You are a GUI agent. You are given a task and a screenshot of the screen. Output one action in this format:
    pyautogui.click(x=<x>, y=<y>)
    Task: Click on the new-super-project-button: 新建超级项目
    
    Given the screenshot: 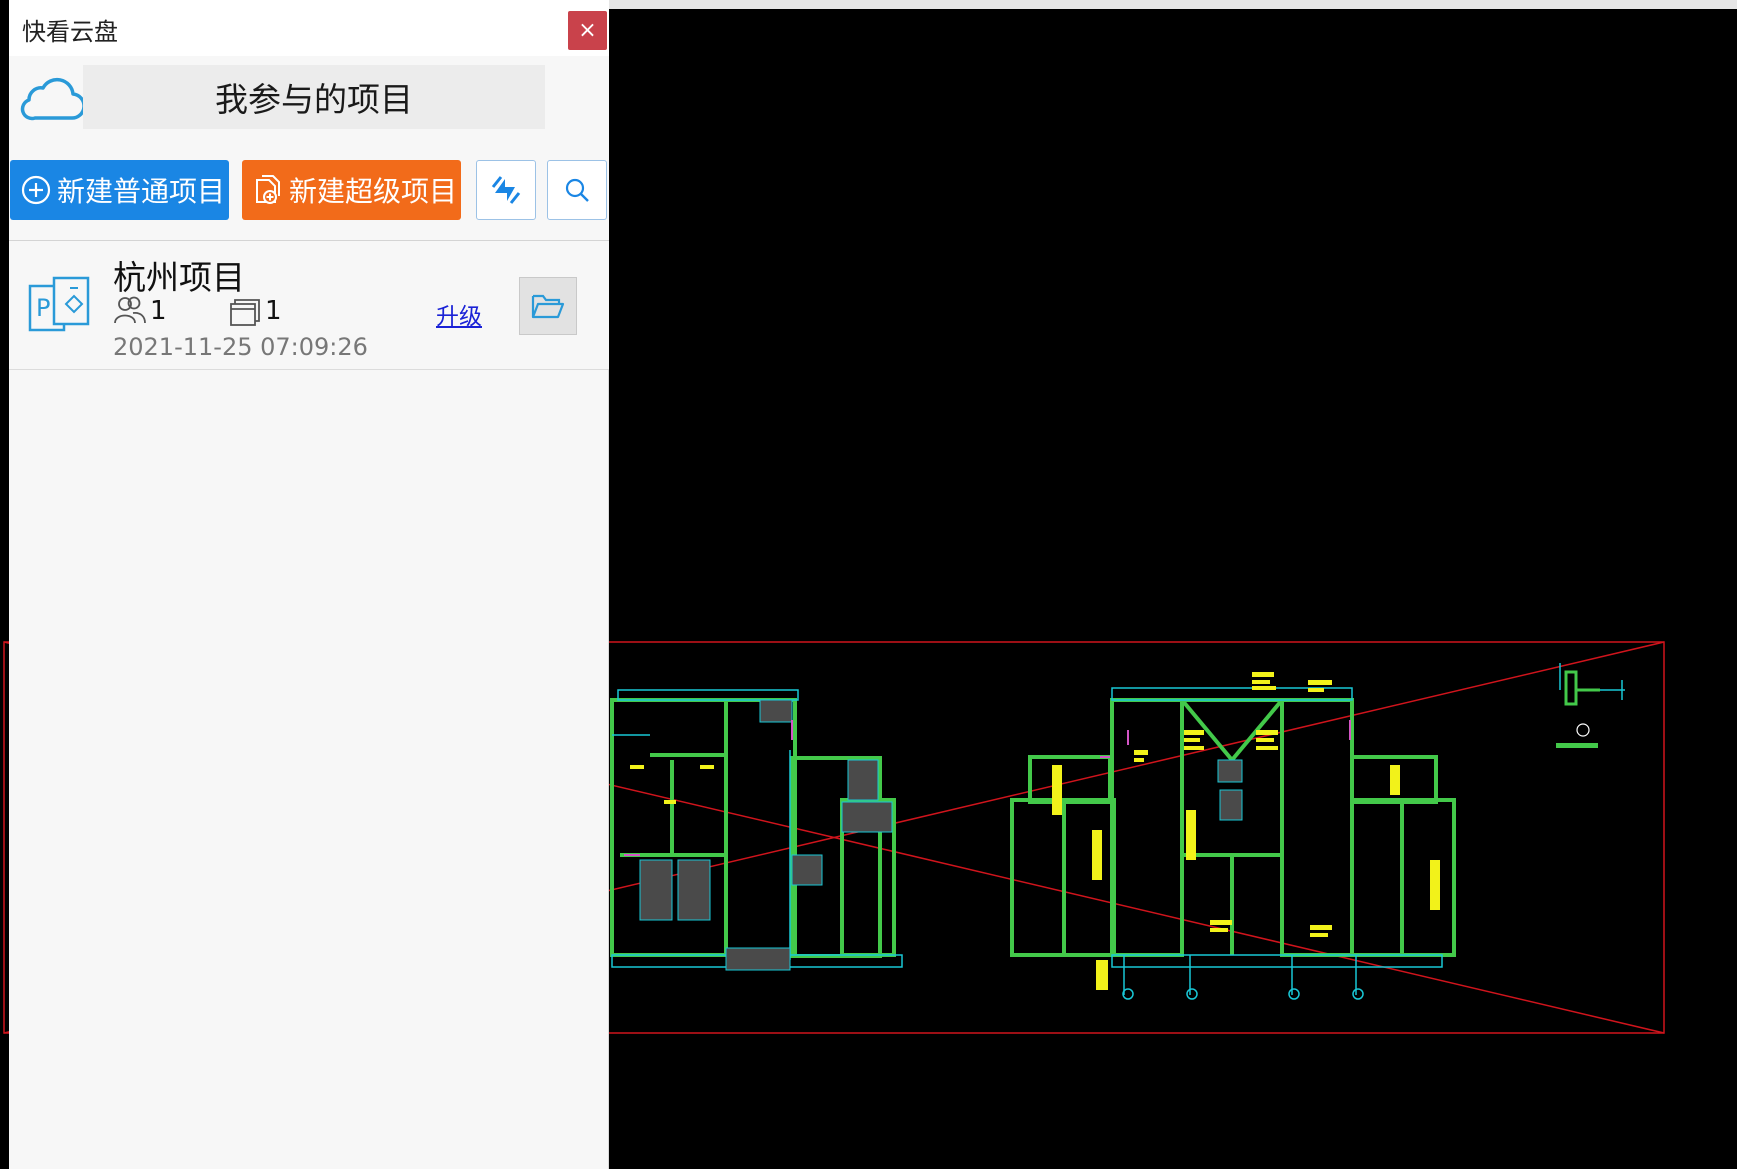 What is the action you would take?
    pyautogui.click(x=351, y=190)
    